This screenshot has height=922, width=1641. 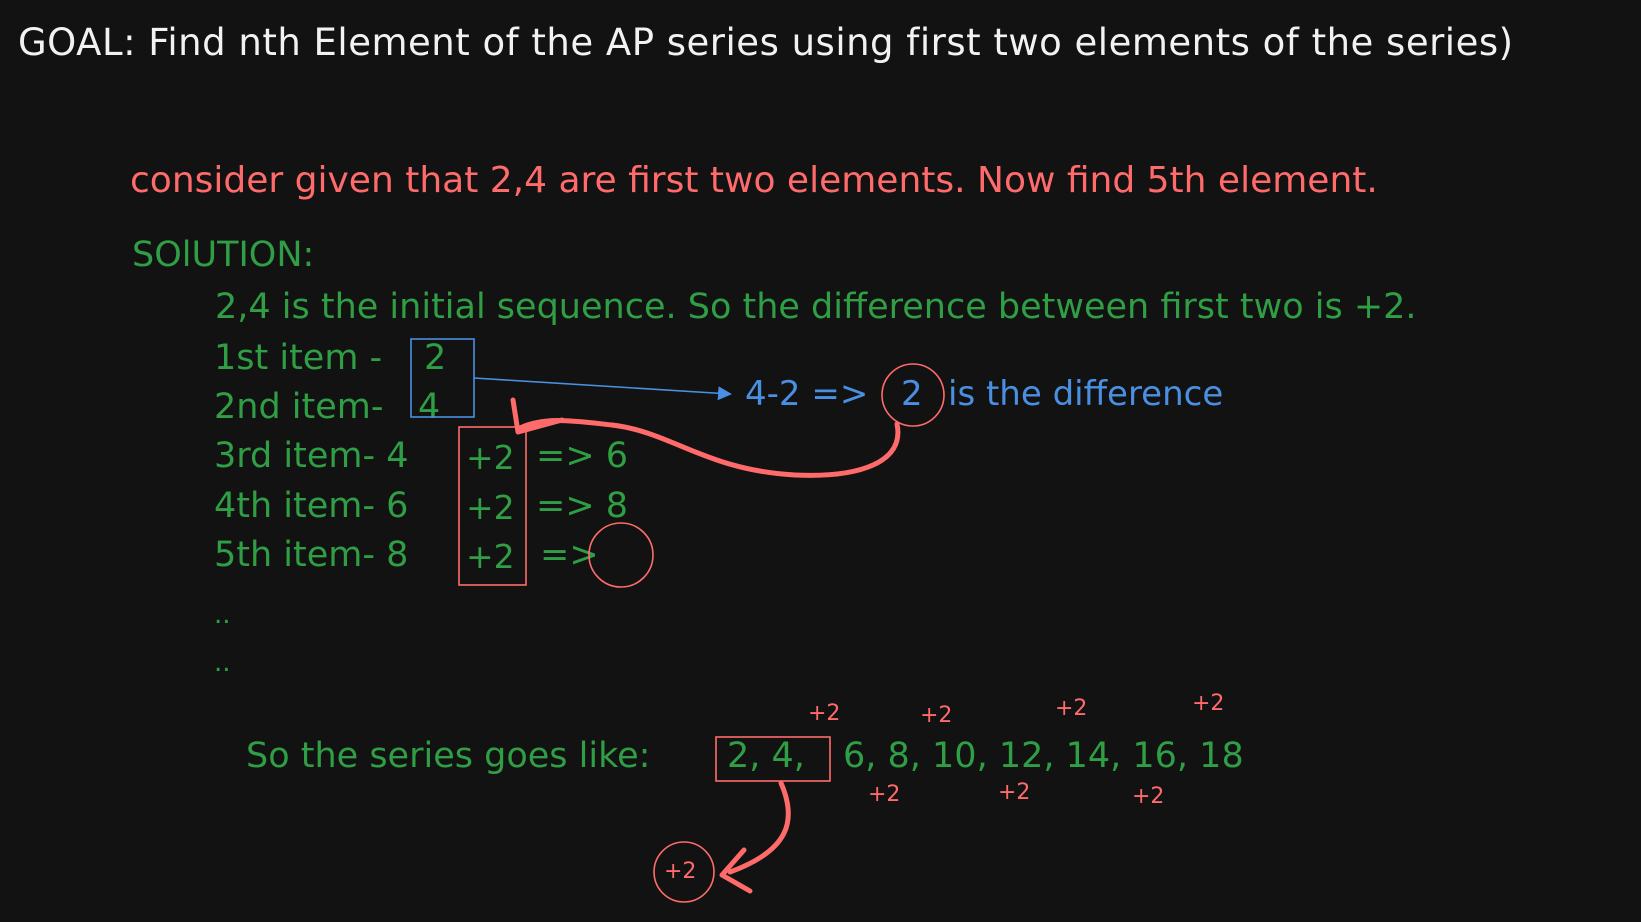 I want to click on difference-to-increment-arrow, so click(x=709, y=448).